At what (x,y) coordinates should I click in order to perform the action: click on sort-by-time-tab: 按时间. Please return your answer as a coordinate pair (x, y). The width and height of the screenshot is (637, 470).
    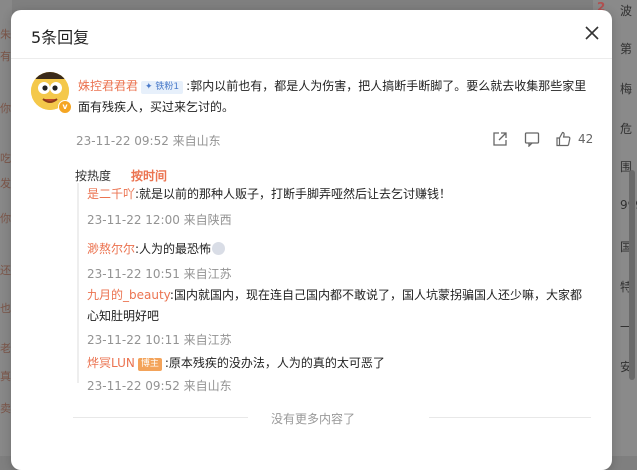
    Looking at the image, I should click on (149, 175).